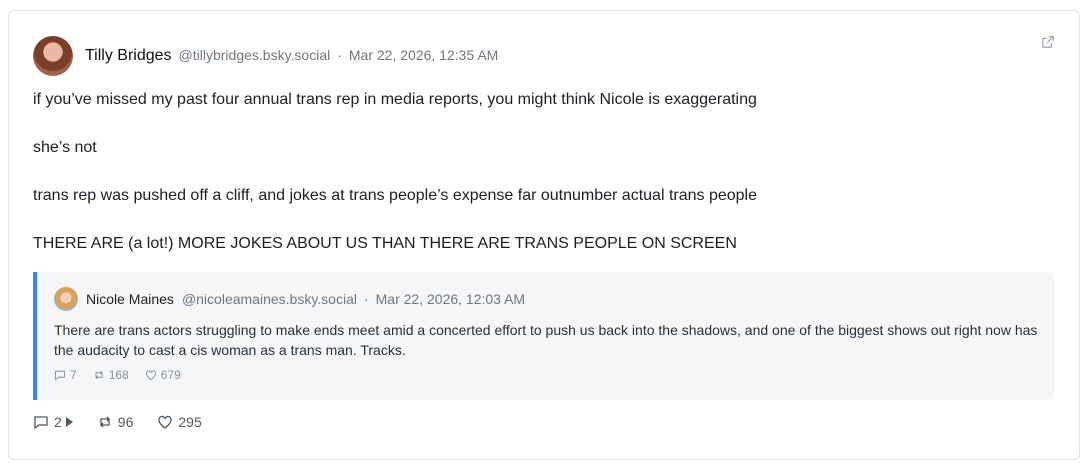 The height and width of the screenshot is (464, 1080). I want to click on quoted-avatar, so click(66, 299).